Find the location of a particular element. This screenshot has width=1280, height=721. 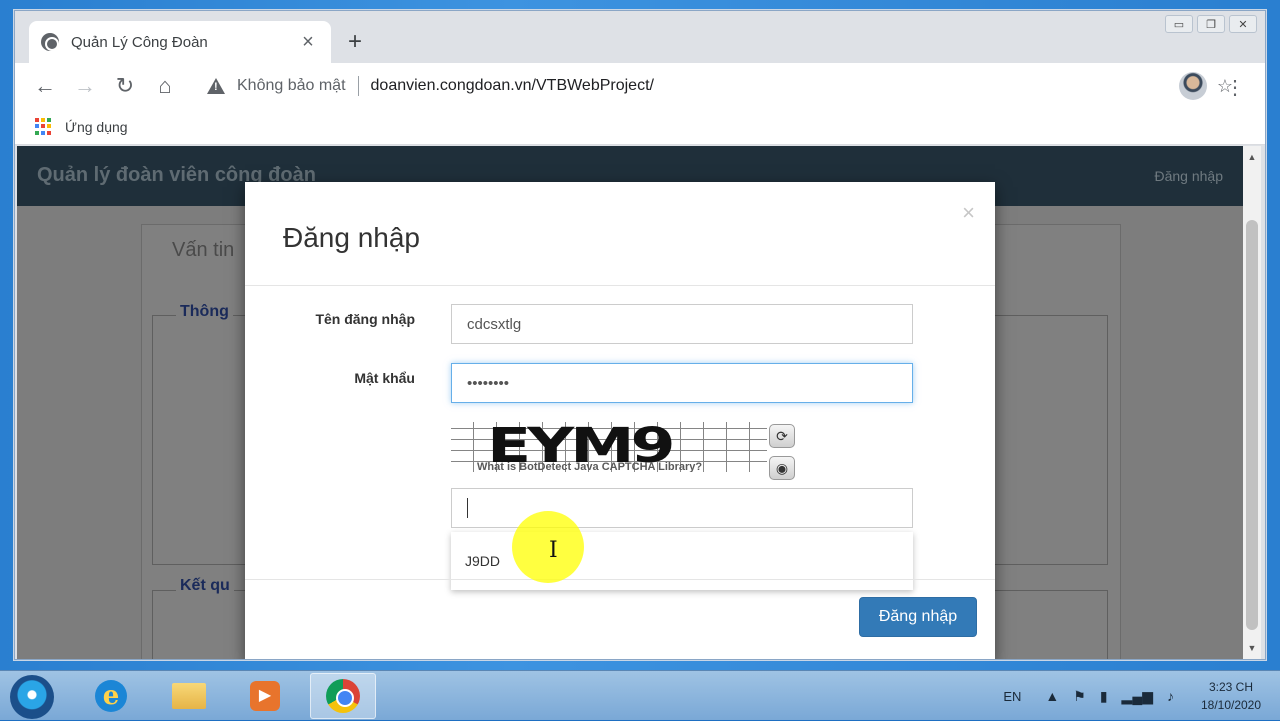

modal-footer-divider is located at coordinates (620, 579).